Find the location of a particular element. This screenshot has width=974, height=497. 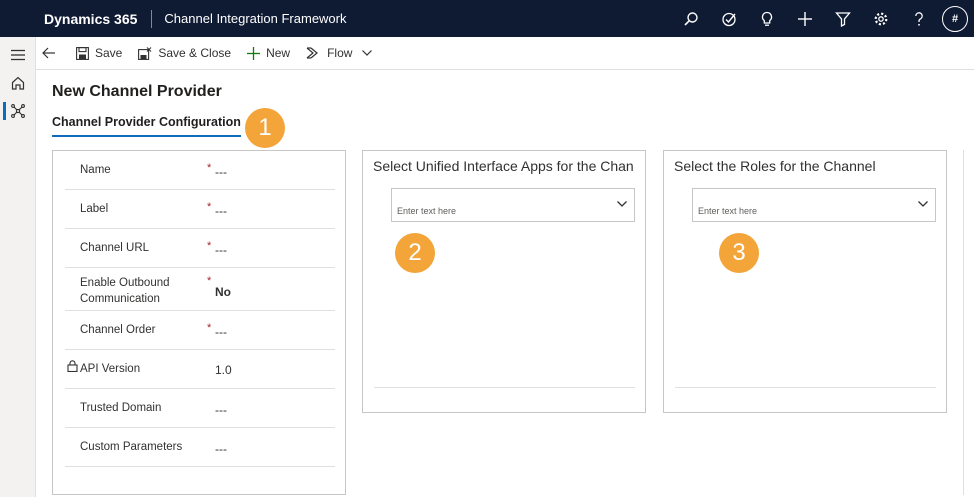

gear-icon is located at coordinates (881, 18).